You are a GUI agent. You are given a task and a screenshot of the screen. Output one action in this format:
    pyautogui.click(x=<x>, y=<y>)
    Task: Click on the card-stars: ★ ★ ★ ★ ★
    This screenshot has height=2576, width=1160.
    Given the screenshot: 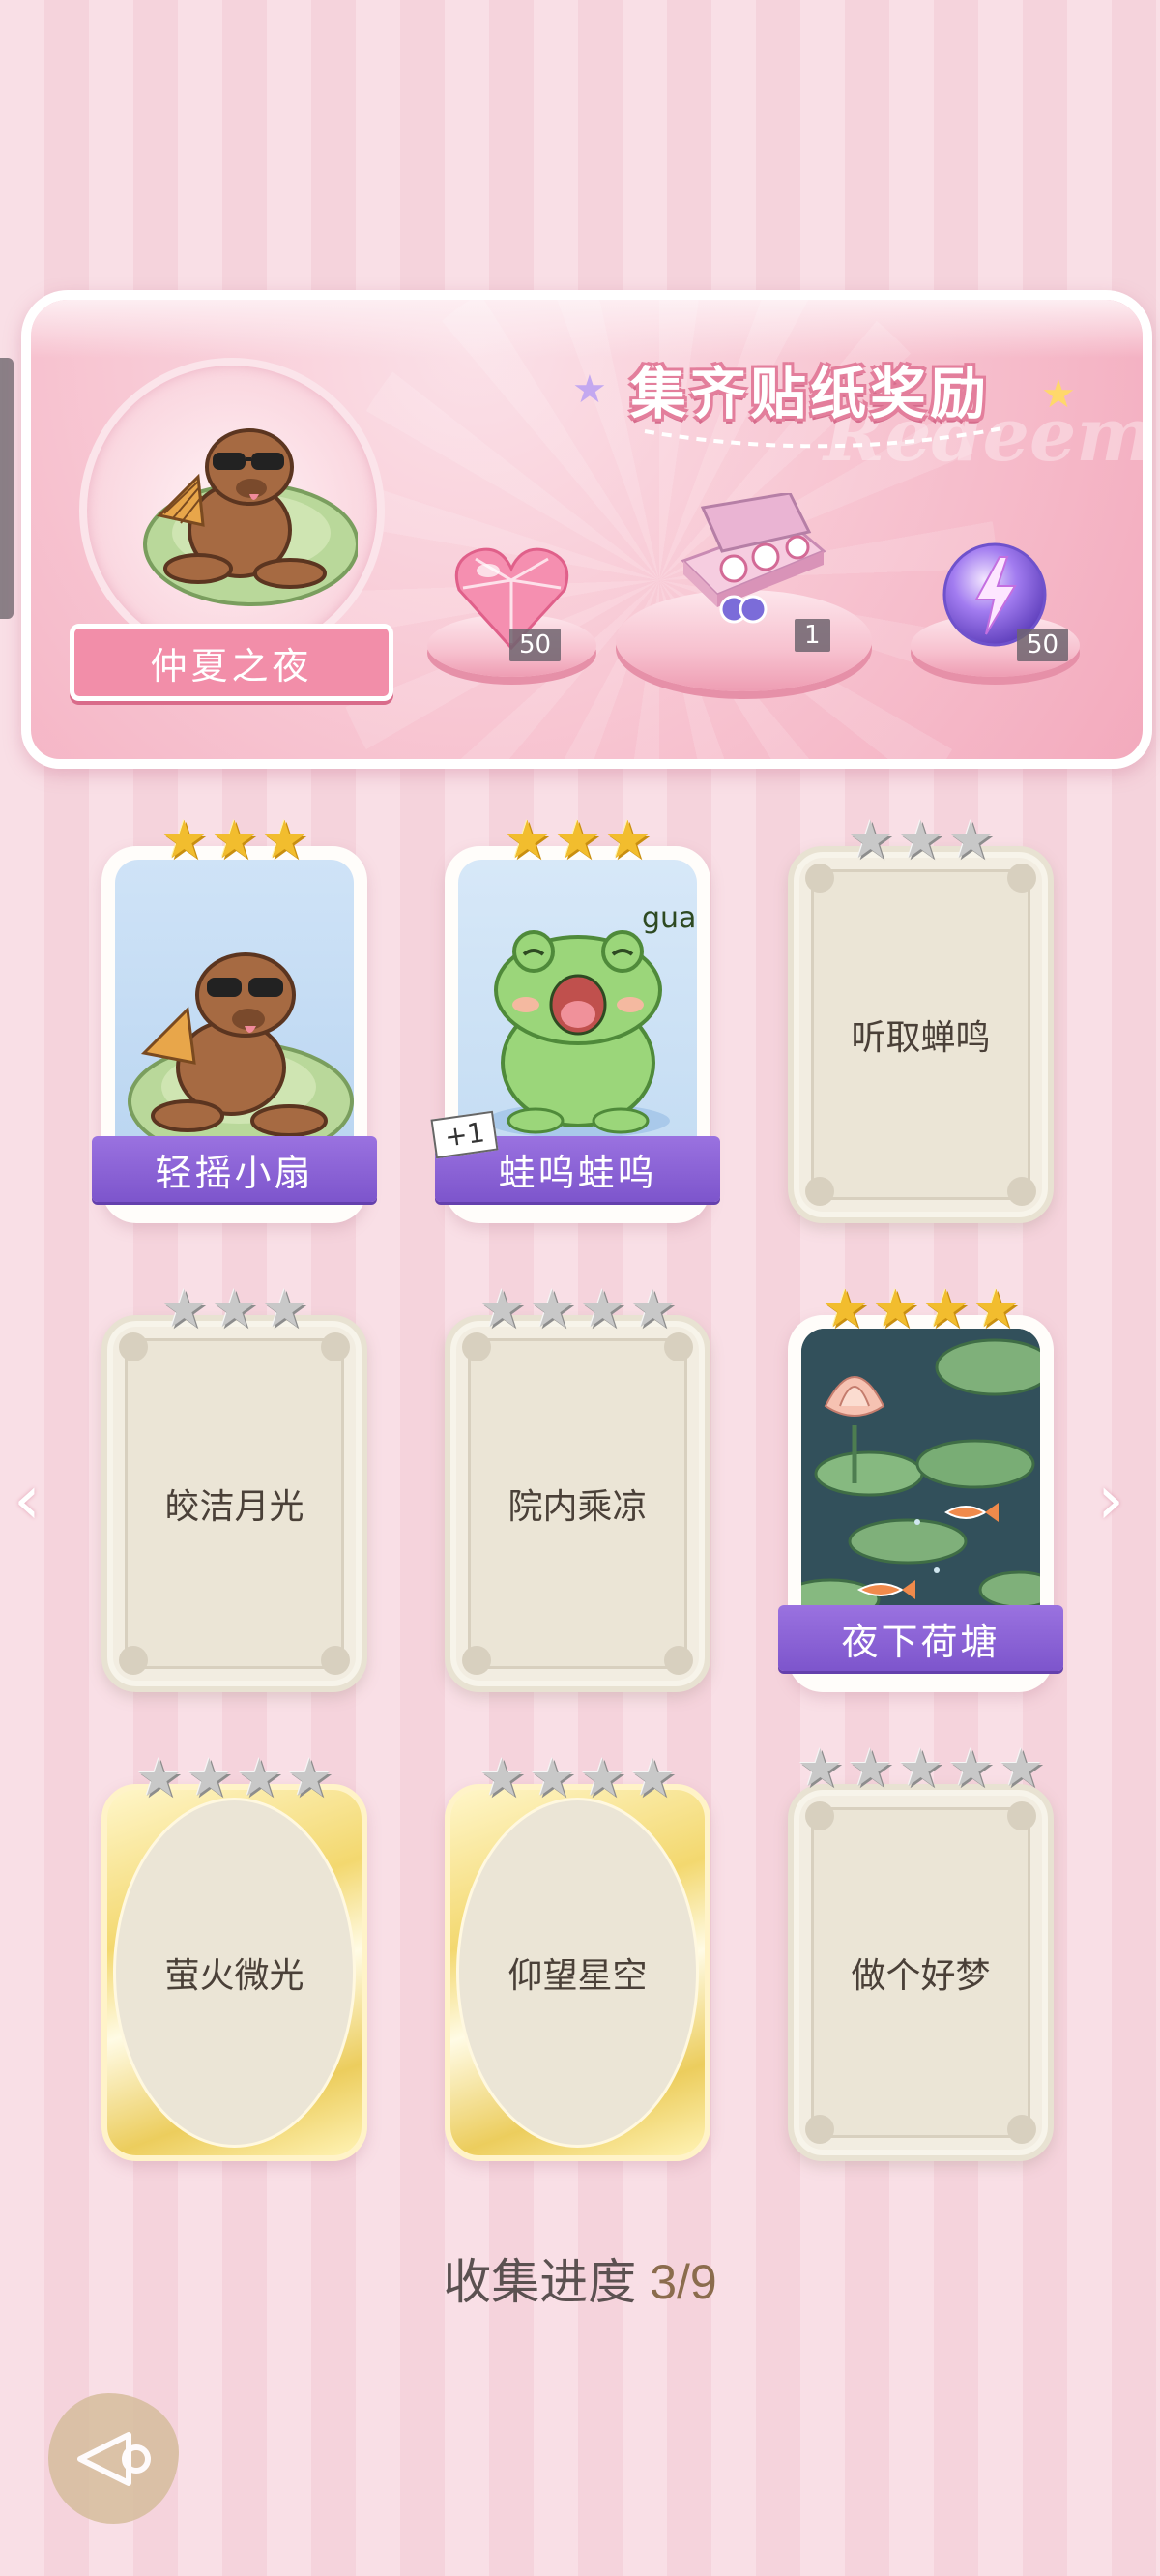 What is the action you would take?
    pyautogui.click(x=921, y=1769)
    